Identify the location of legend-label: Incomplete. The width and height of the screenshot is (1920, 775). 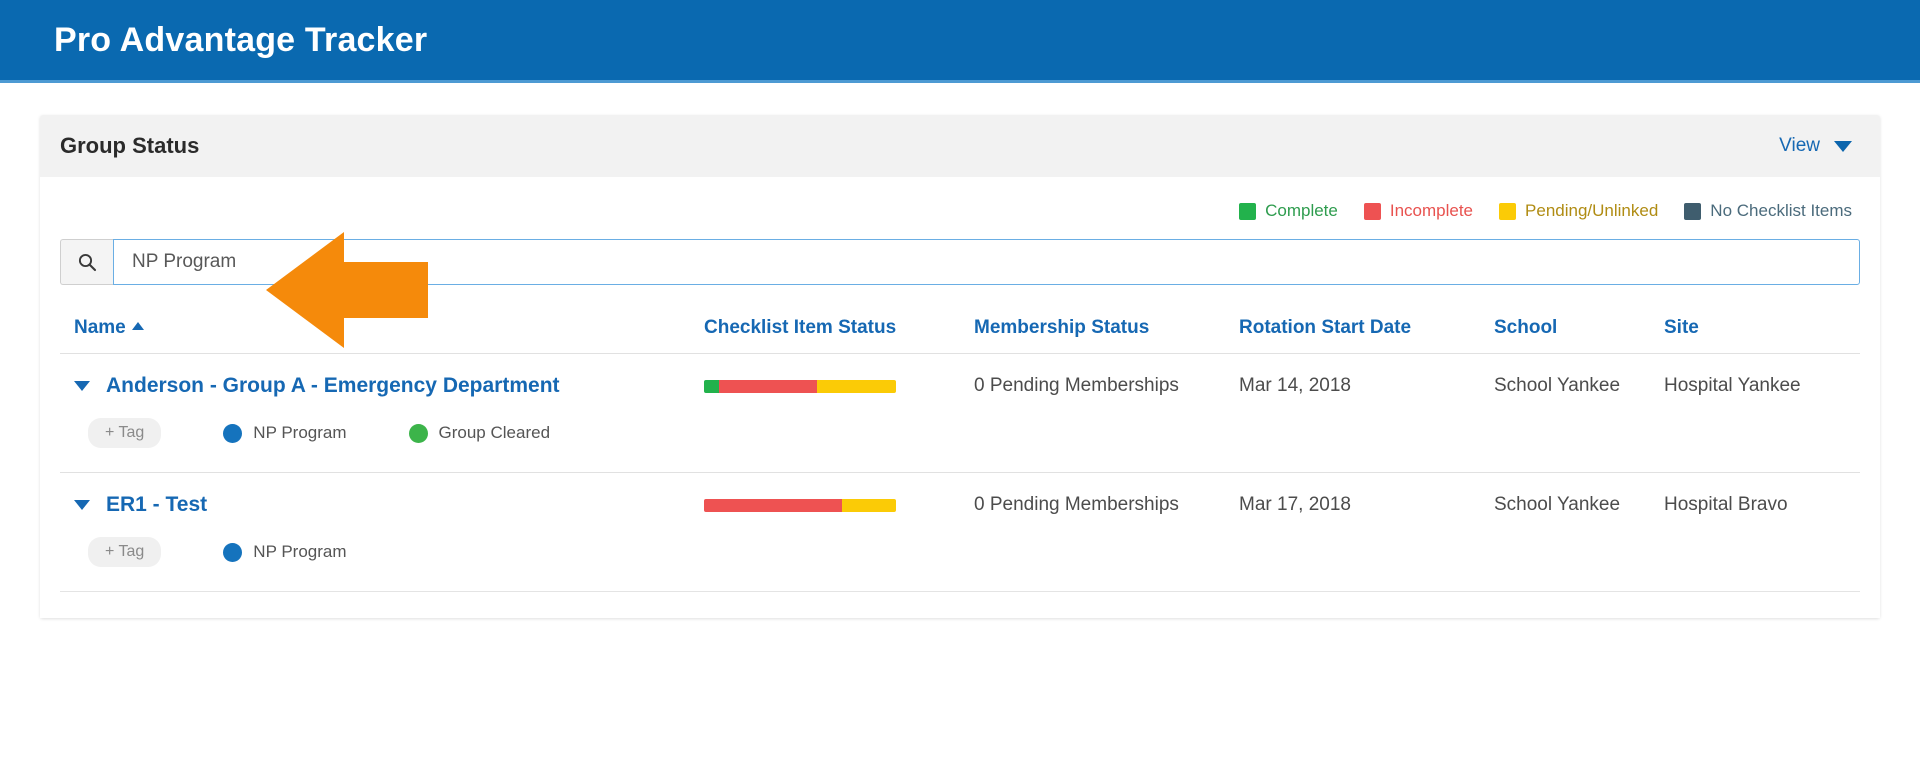
(1431, 210).